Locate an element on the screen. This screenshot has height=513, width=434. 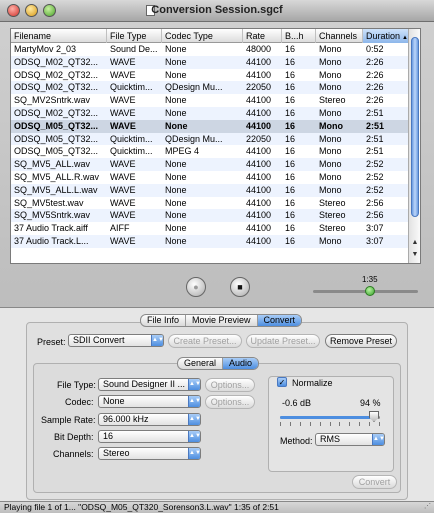
tab-file-info: File Info is located at coordinates (164, 320).